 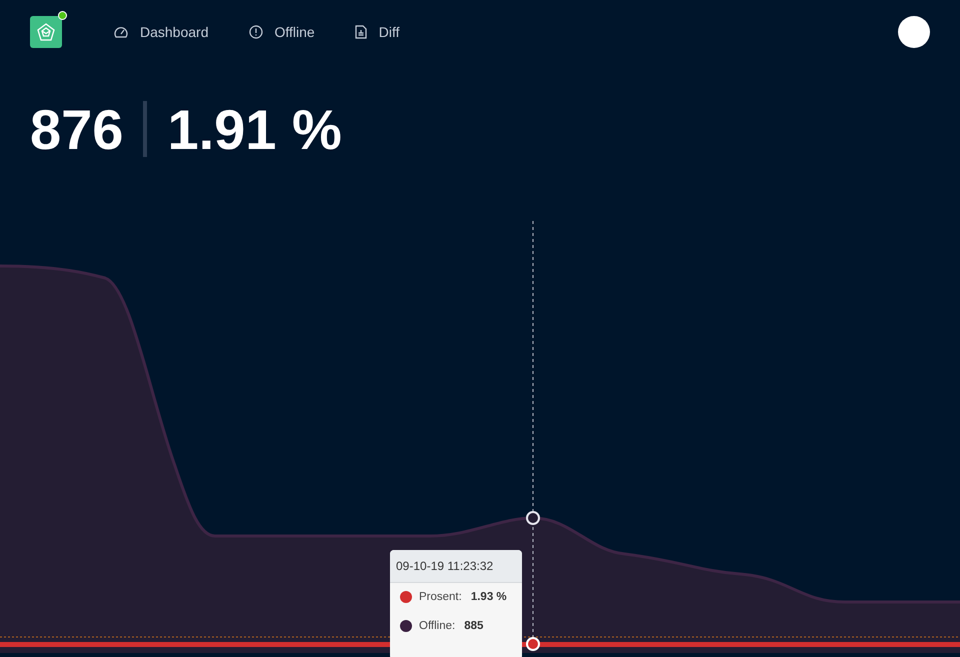 What do you see at coordinates (533, 644) in the screenshot?
I see `percent-point` at bounding box center [533, 644].